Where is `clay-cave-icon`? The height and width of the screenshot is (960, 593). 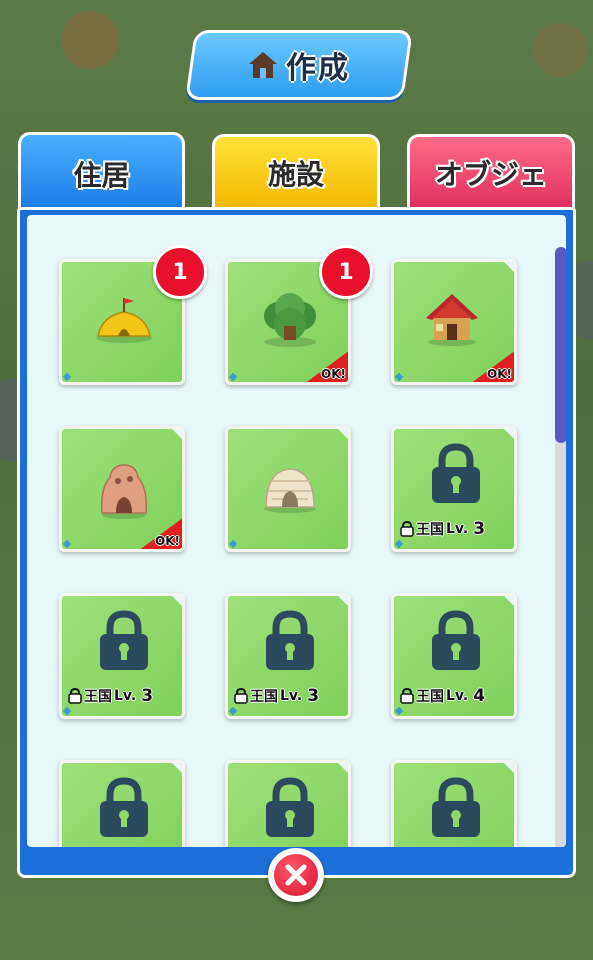 clay-cave-icon is located at coordinates (124, 491).